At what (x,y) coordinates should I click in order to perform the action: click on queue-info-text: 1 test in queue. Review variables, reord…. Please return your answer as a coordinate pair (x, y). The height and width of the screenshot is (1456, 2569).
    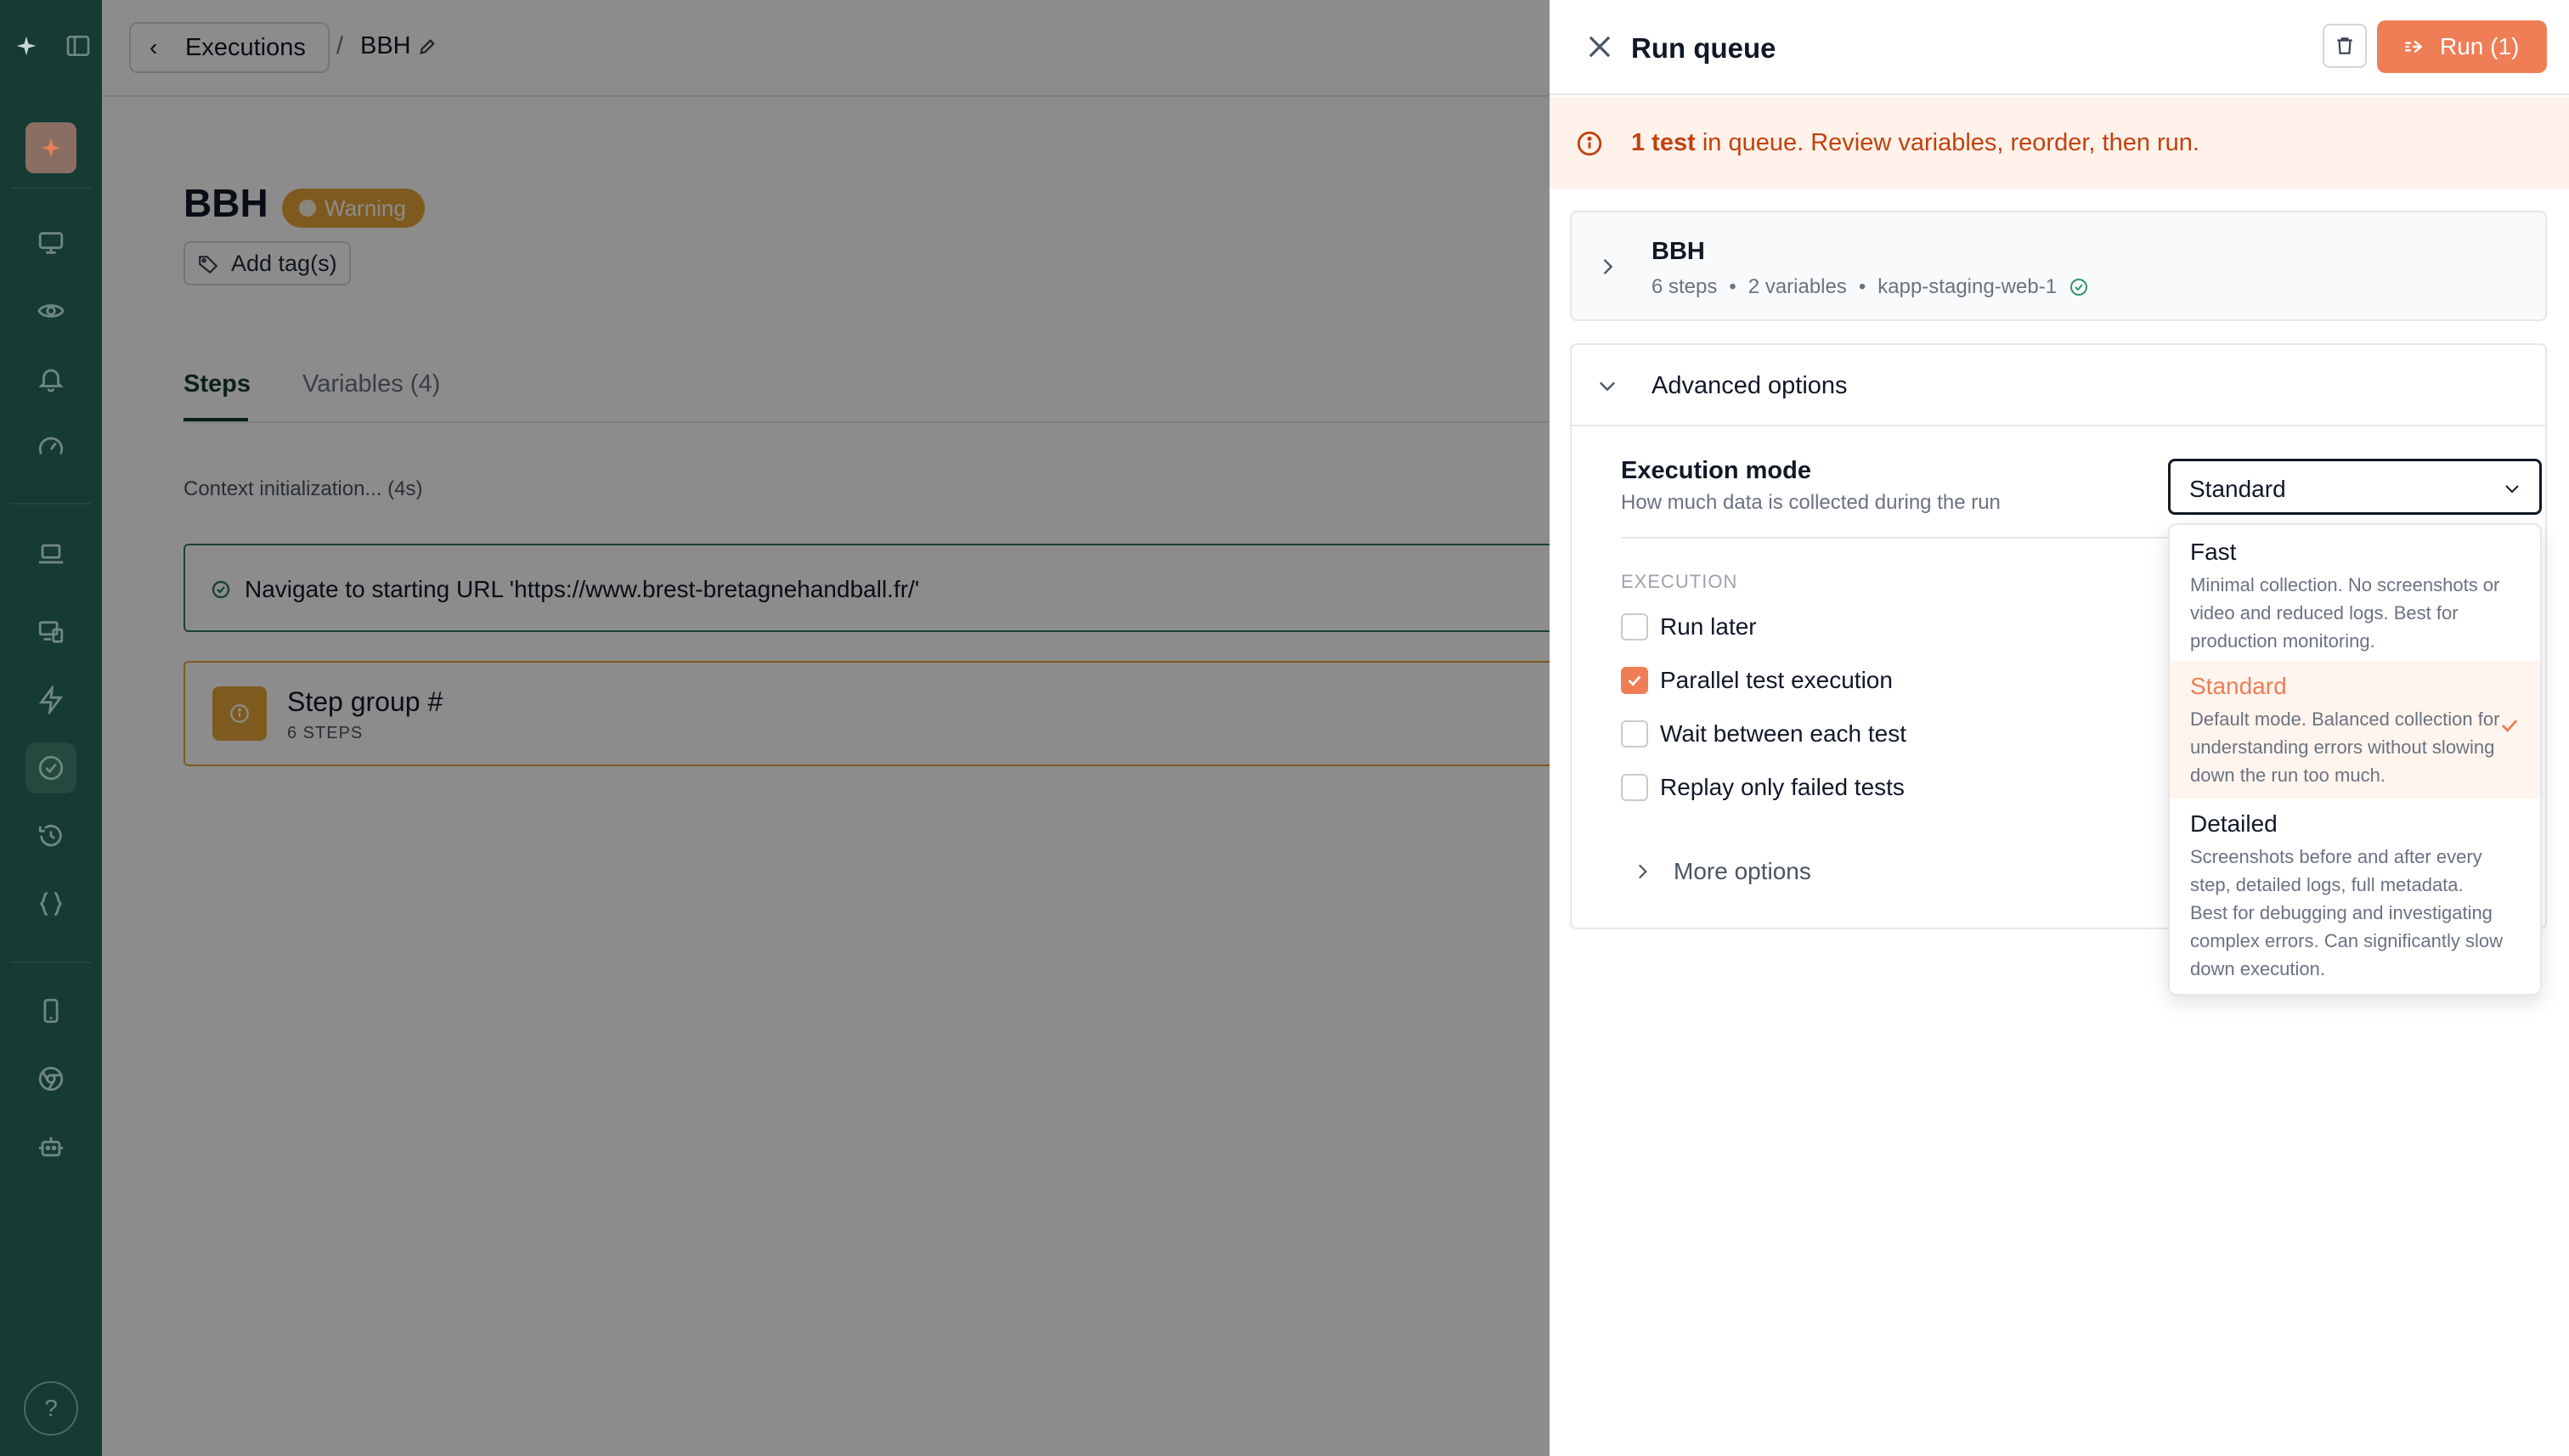
    Looking at the image, I should click on (1915, 143).